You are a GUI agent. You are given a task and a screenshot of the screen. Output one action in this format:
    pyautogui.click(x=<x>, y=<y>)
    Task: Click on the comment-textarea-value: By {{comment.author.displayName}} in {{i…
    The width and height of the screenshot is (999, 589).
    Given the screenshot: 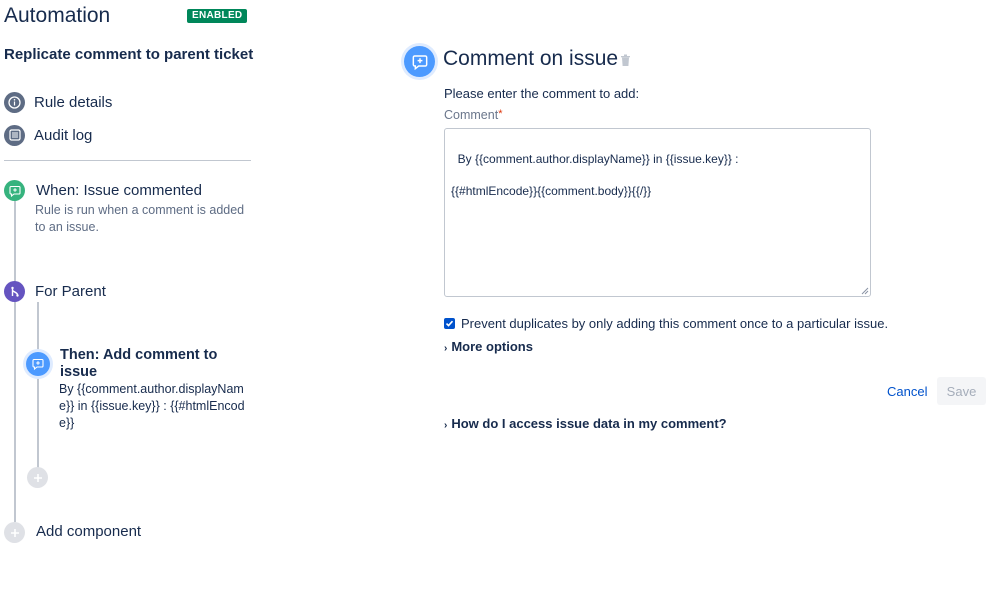 What is the action you would take?
    pyautogui.click(x=595, y=175)
    